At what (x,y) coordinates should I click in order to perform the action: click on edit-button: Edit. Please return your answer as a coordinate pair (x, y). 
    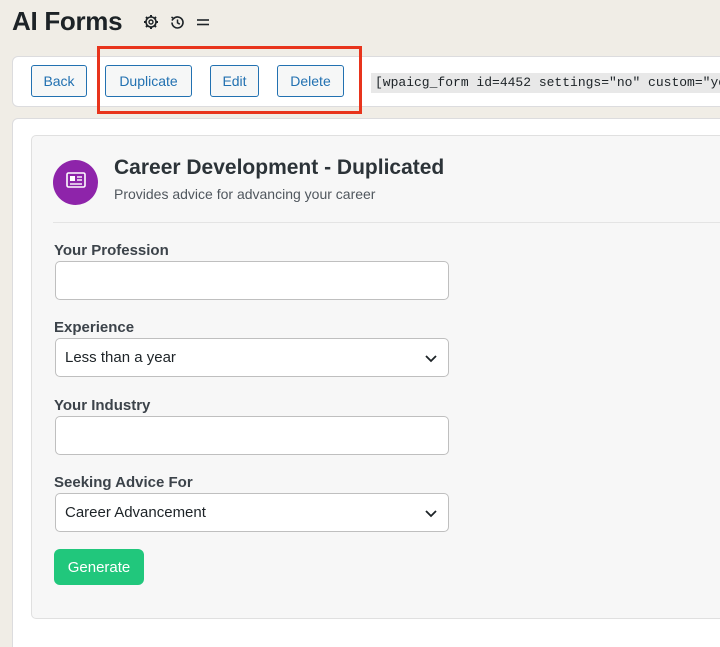
    Looking at the image, I should click on (234, 81).